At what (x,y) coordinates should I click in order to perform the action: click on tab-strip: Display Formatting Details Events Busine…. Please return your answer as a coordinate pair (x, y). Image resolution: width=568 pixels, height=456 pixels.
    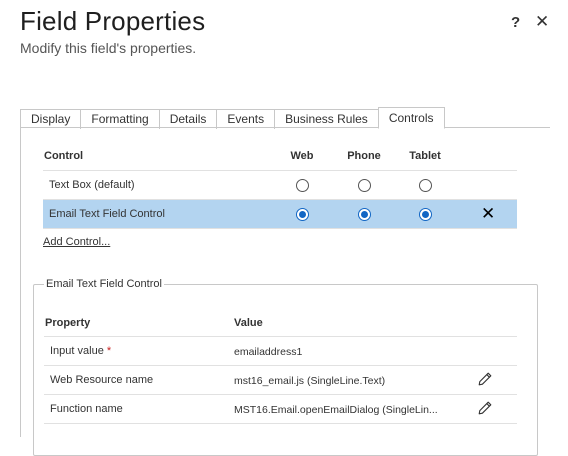
    Looking at the image, I should click on (232, 118).